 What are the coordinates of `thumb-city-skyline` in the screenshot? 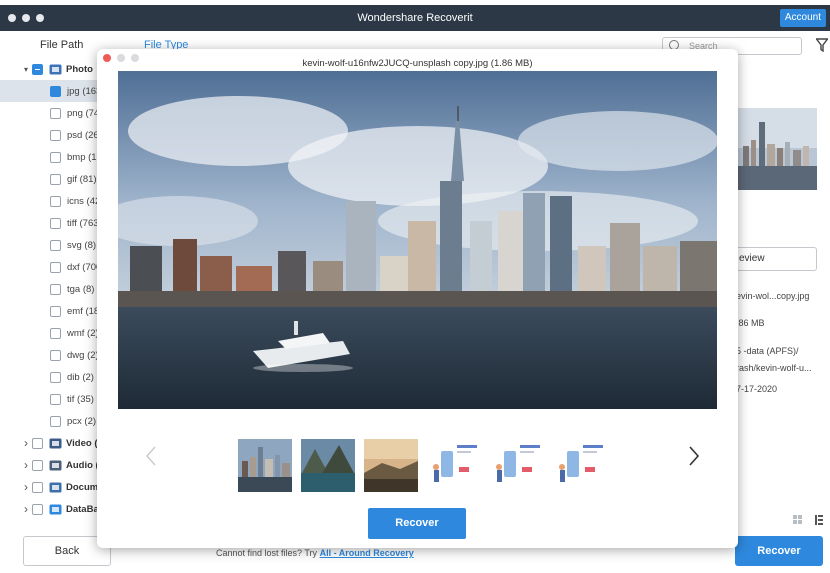 It's located at (265, 465).